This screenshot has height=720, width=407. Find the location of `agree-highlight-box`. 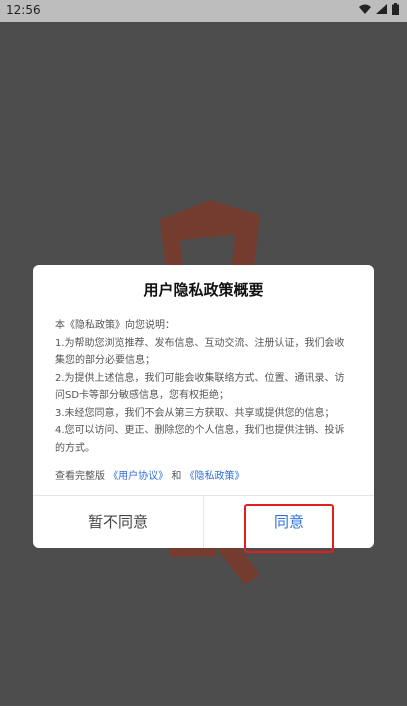

agree-highlight-box is located at coordinates (289, 528).